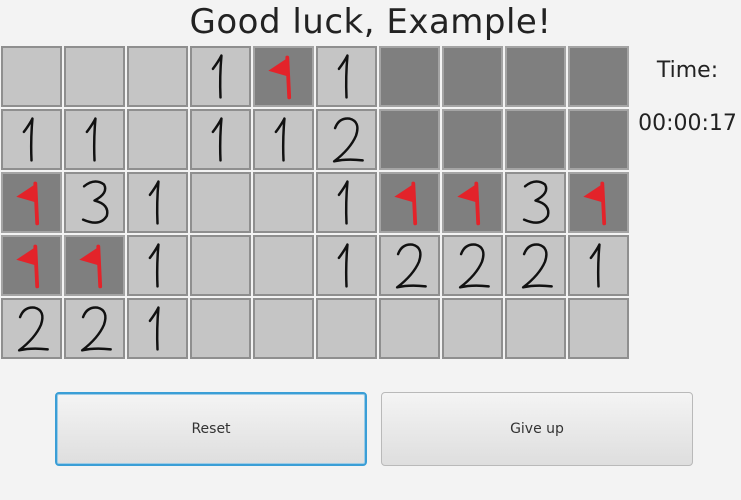 The image size is (741, 500). Describe the element at coordinates (687, 70) in the screenshot. I see `time-label: Time:` at that location.